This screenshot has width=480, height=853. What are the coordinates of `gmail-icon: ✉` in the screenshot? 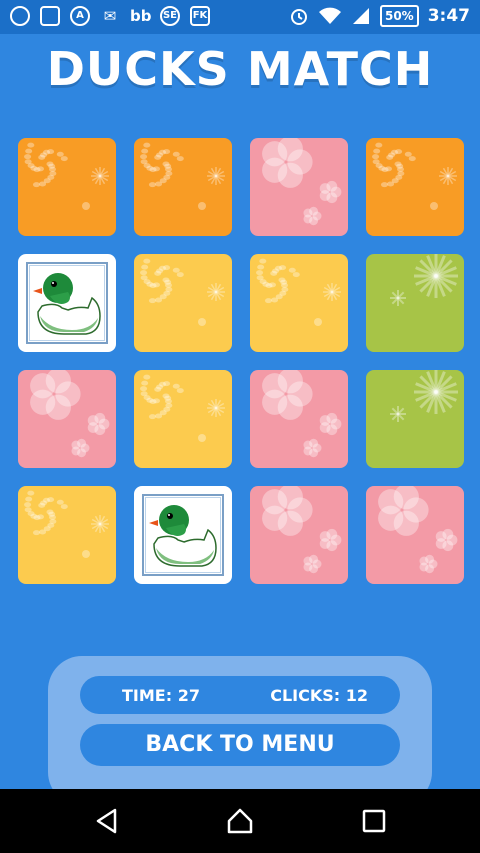 It's located at (110, 16).